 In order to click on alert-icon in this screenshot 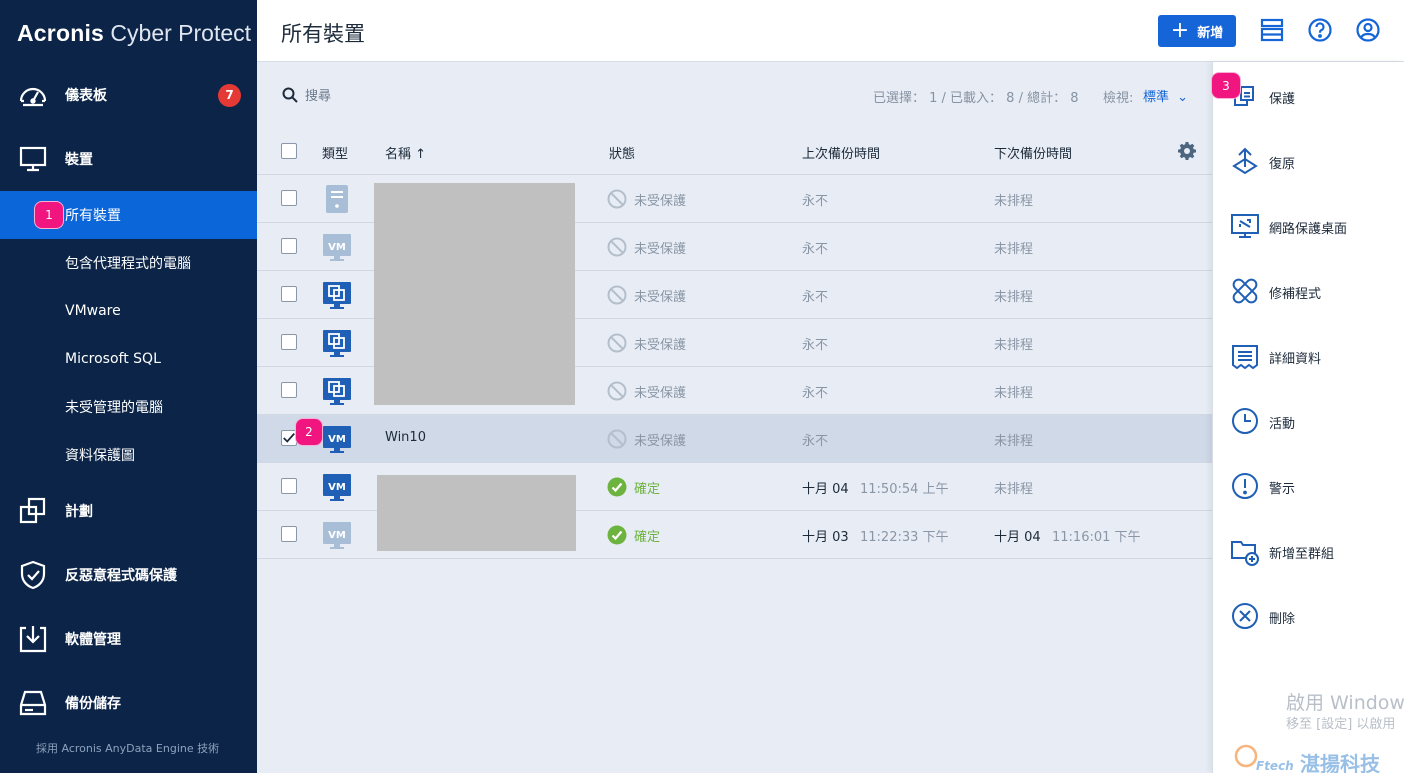, I will do `click(1245, 486)`.